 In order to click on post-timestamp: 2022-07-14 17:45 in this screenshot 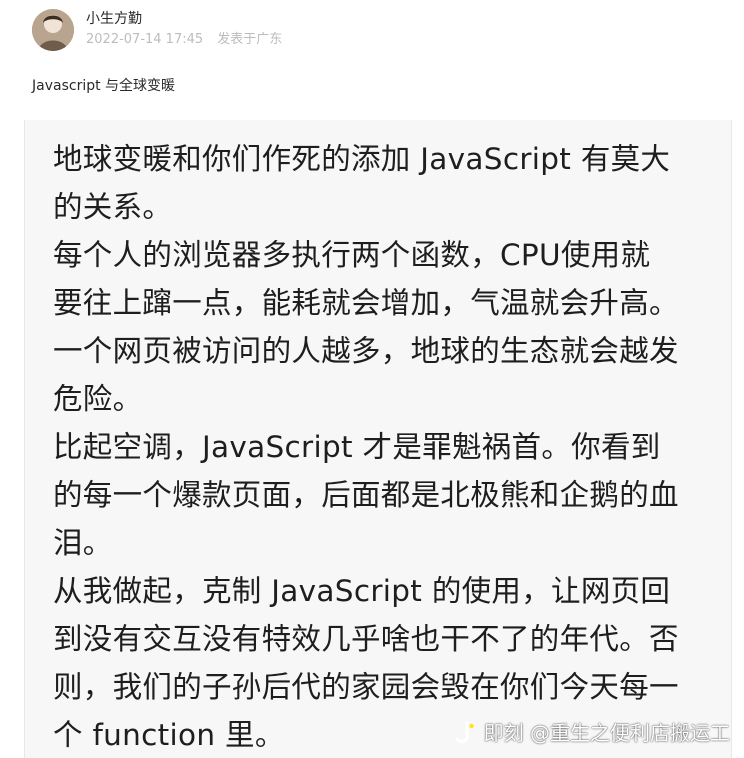, I will do `click(145, 39)`.